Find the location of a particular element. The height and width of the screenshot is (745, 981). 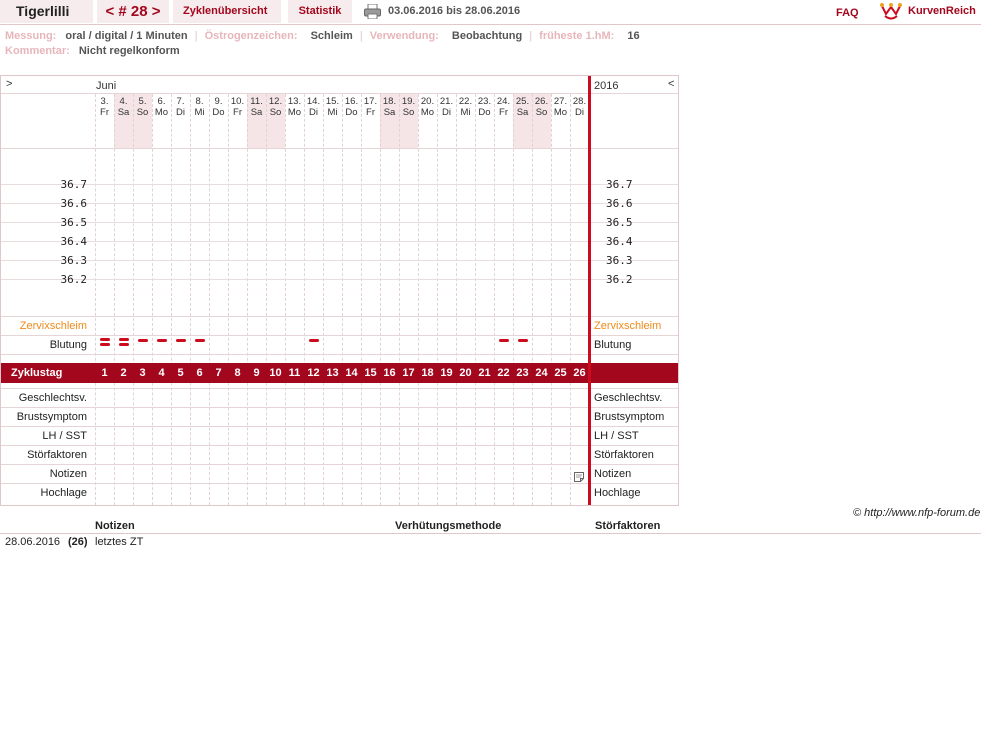

bottom-row-label-right: Brustsymptom is located at coordinates (629, 417).